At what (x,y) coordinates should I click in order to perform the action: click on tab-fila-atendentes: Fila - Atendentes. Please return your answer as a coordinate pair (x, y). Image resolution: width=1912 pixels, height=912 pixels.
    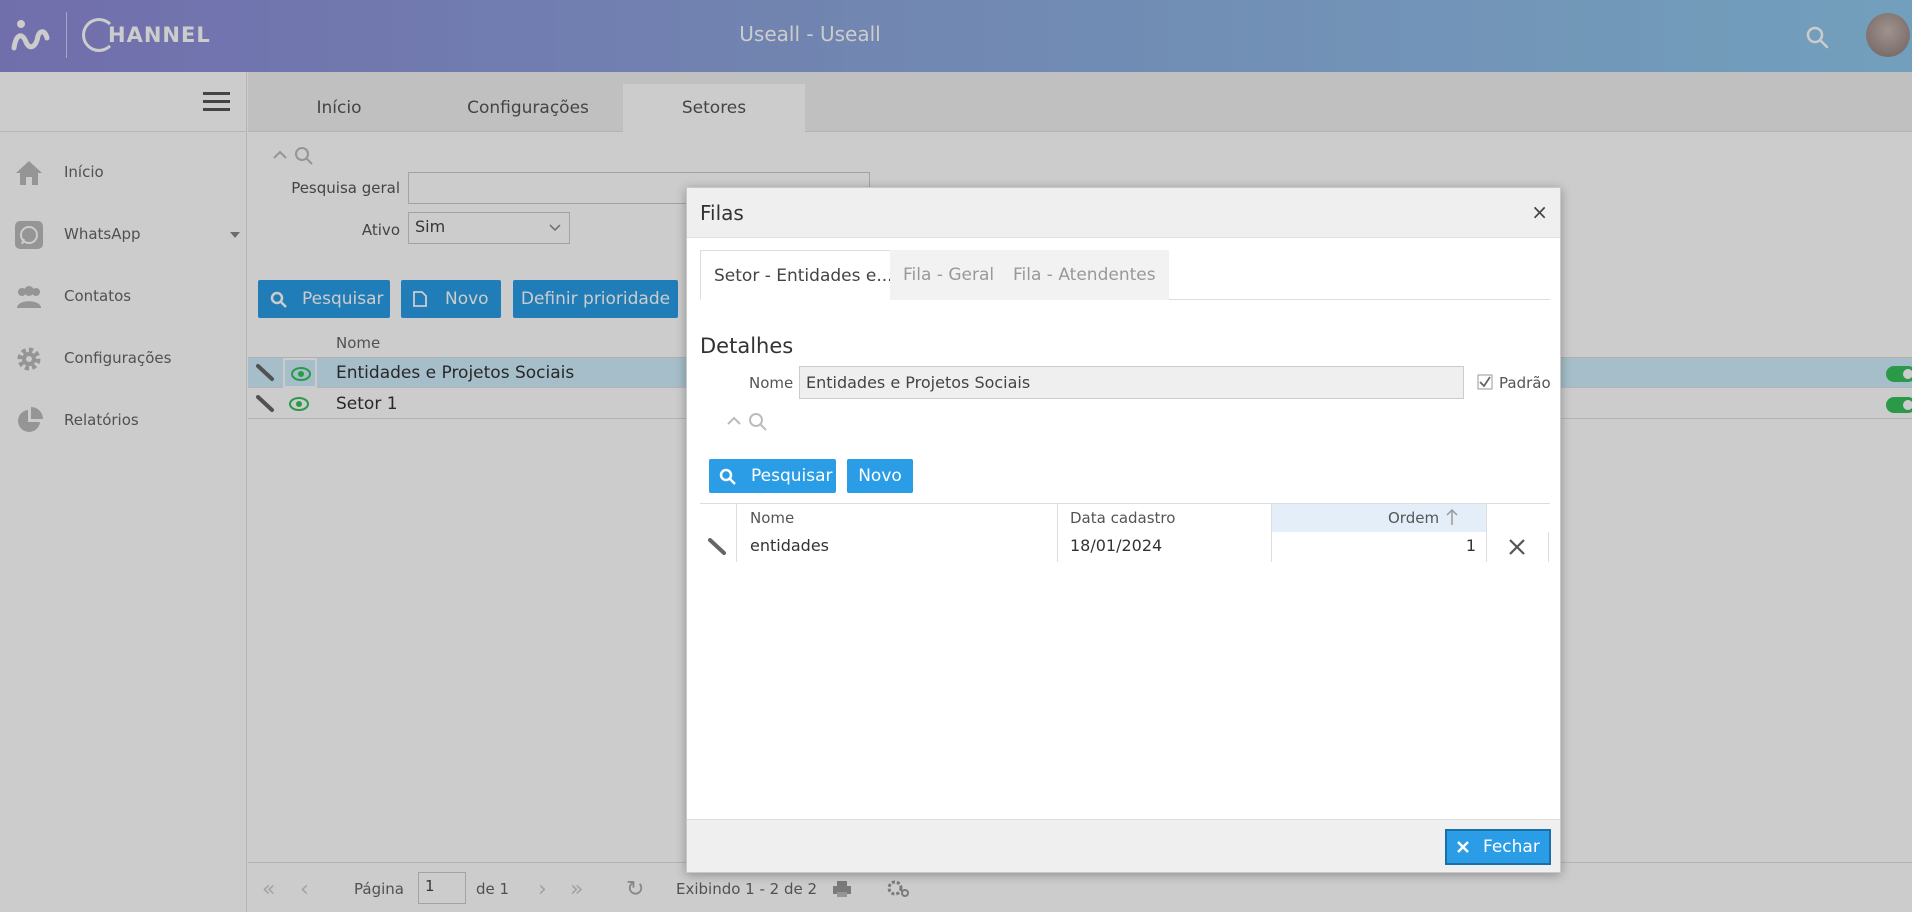
    Looking at the image, I should click on (1084, 275).